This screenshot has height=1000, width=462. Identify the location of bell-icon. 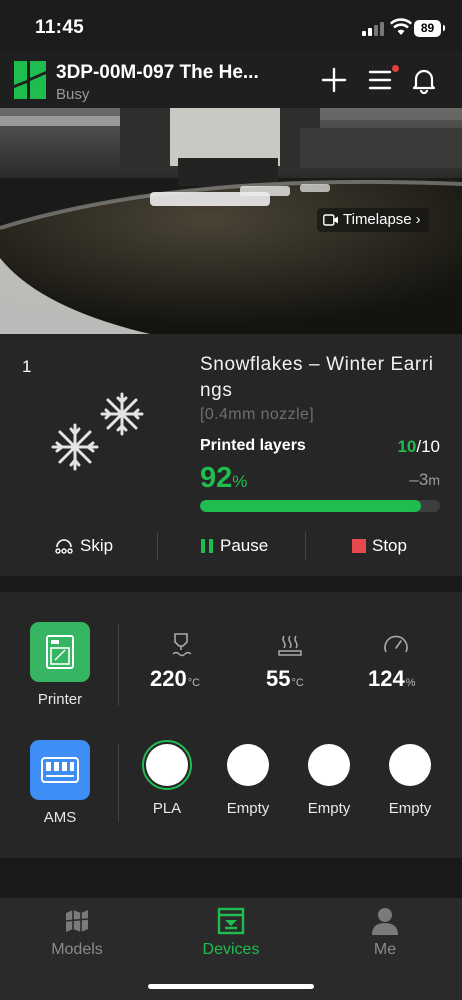
(424, 80).